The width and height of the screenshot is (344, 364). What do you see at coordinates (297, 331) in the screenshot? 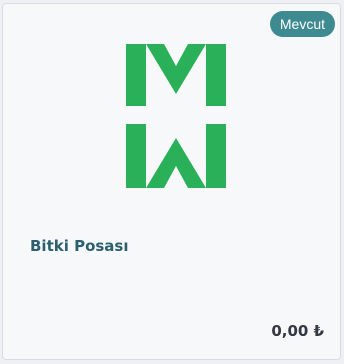
I see `product-price: 0,00 ₺` at bounding box center [297, 331].